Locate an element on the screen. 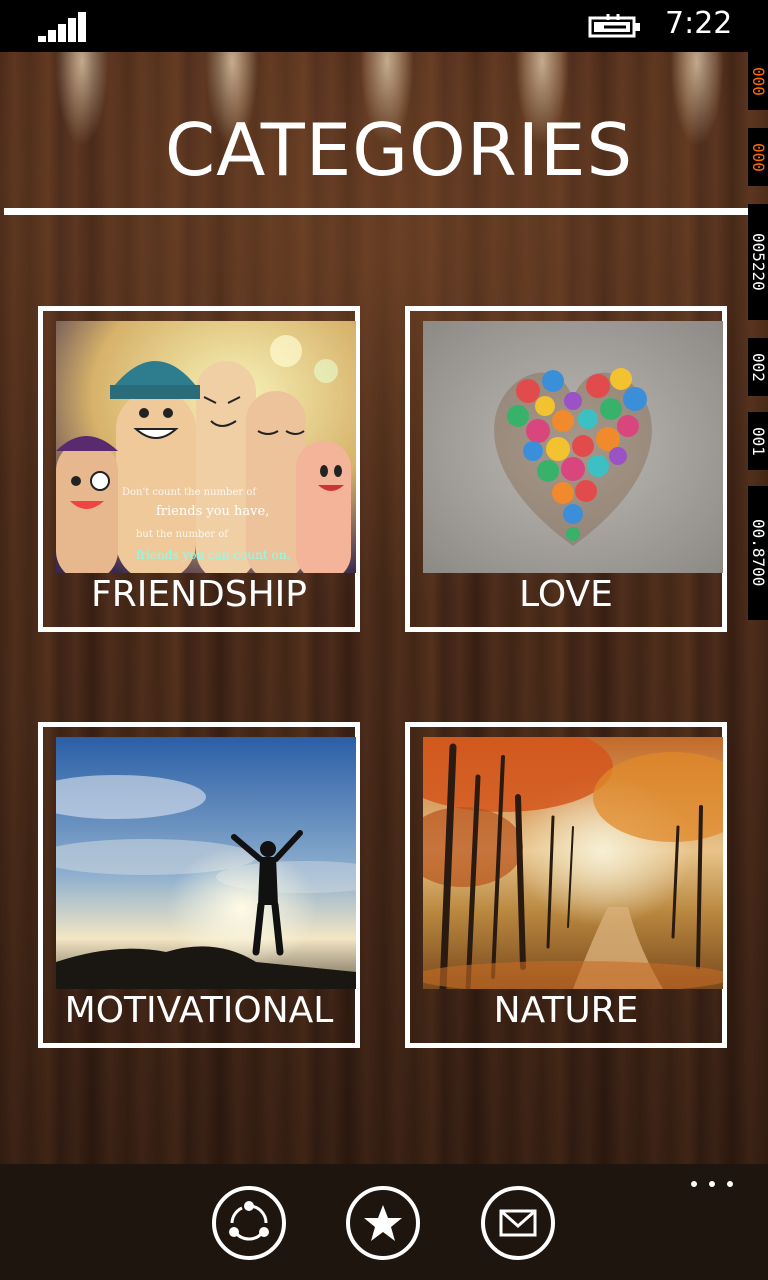  nature-image is located at coordinates (573, 863).